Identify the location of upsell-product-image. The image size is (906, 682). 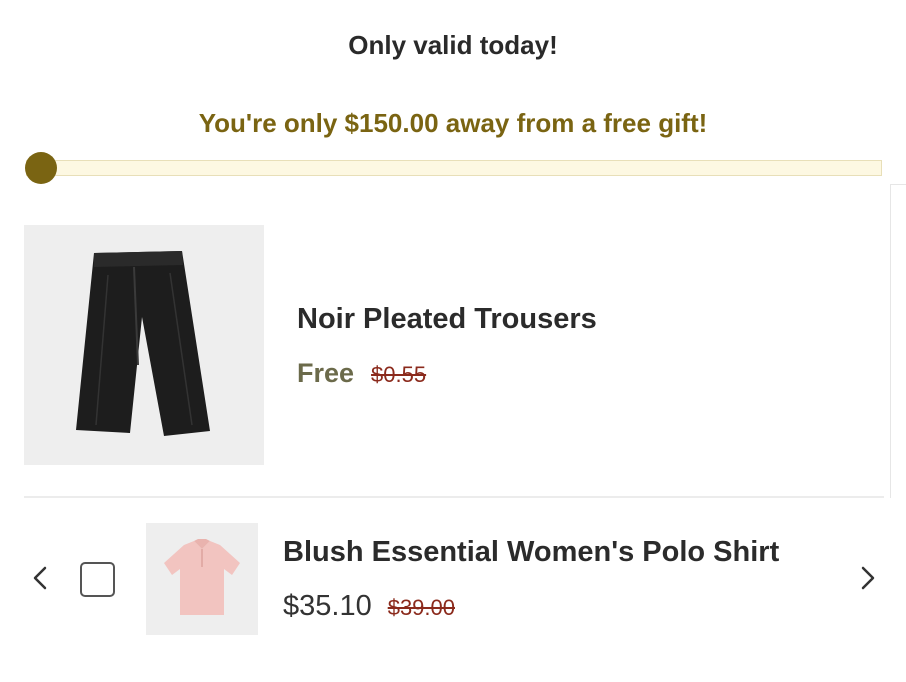
(202, 579).